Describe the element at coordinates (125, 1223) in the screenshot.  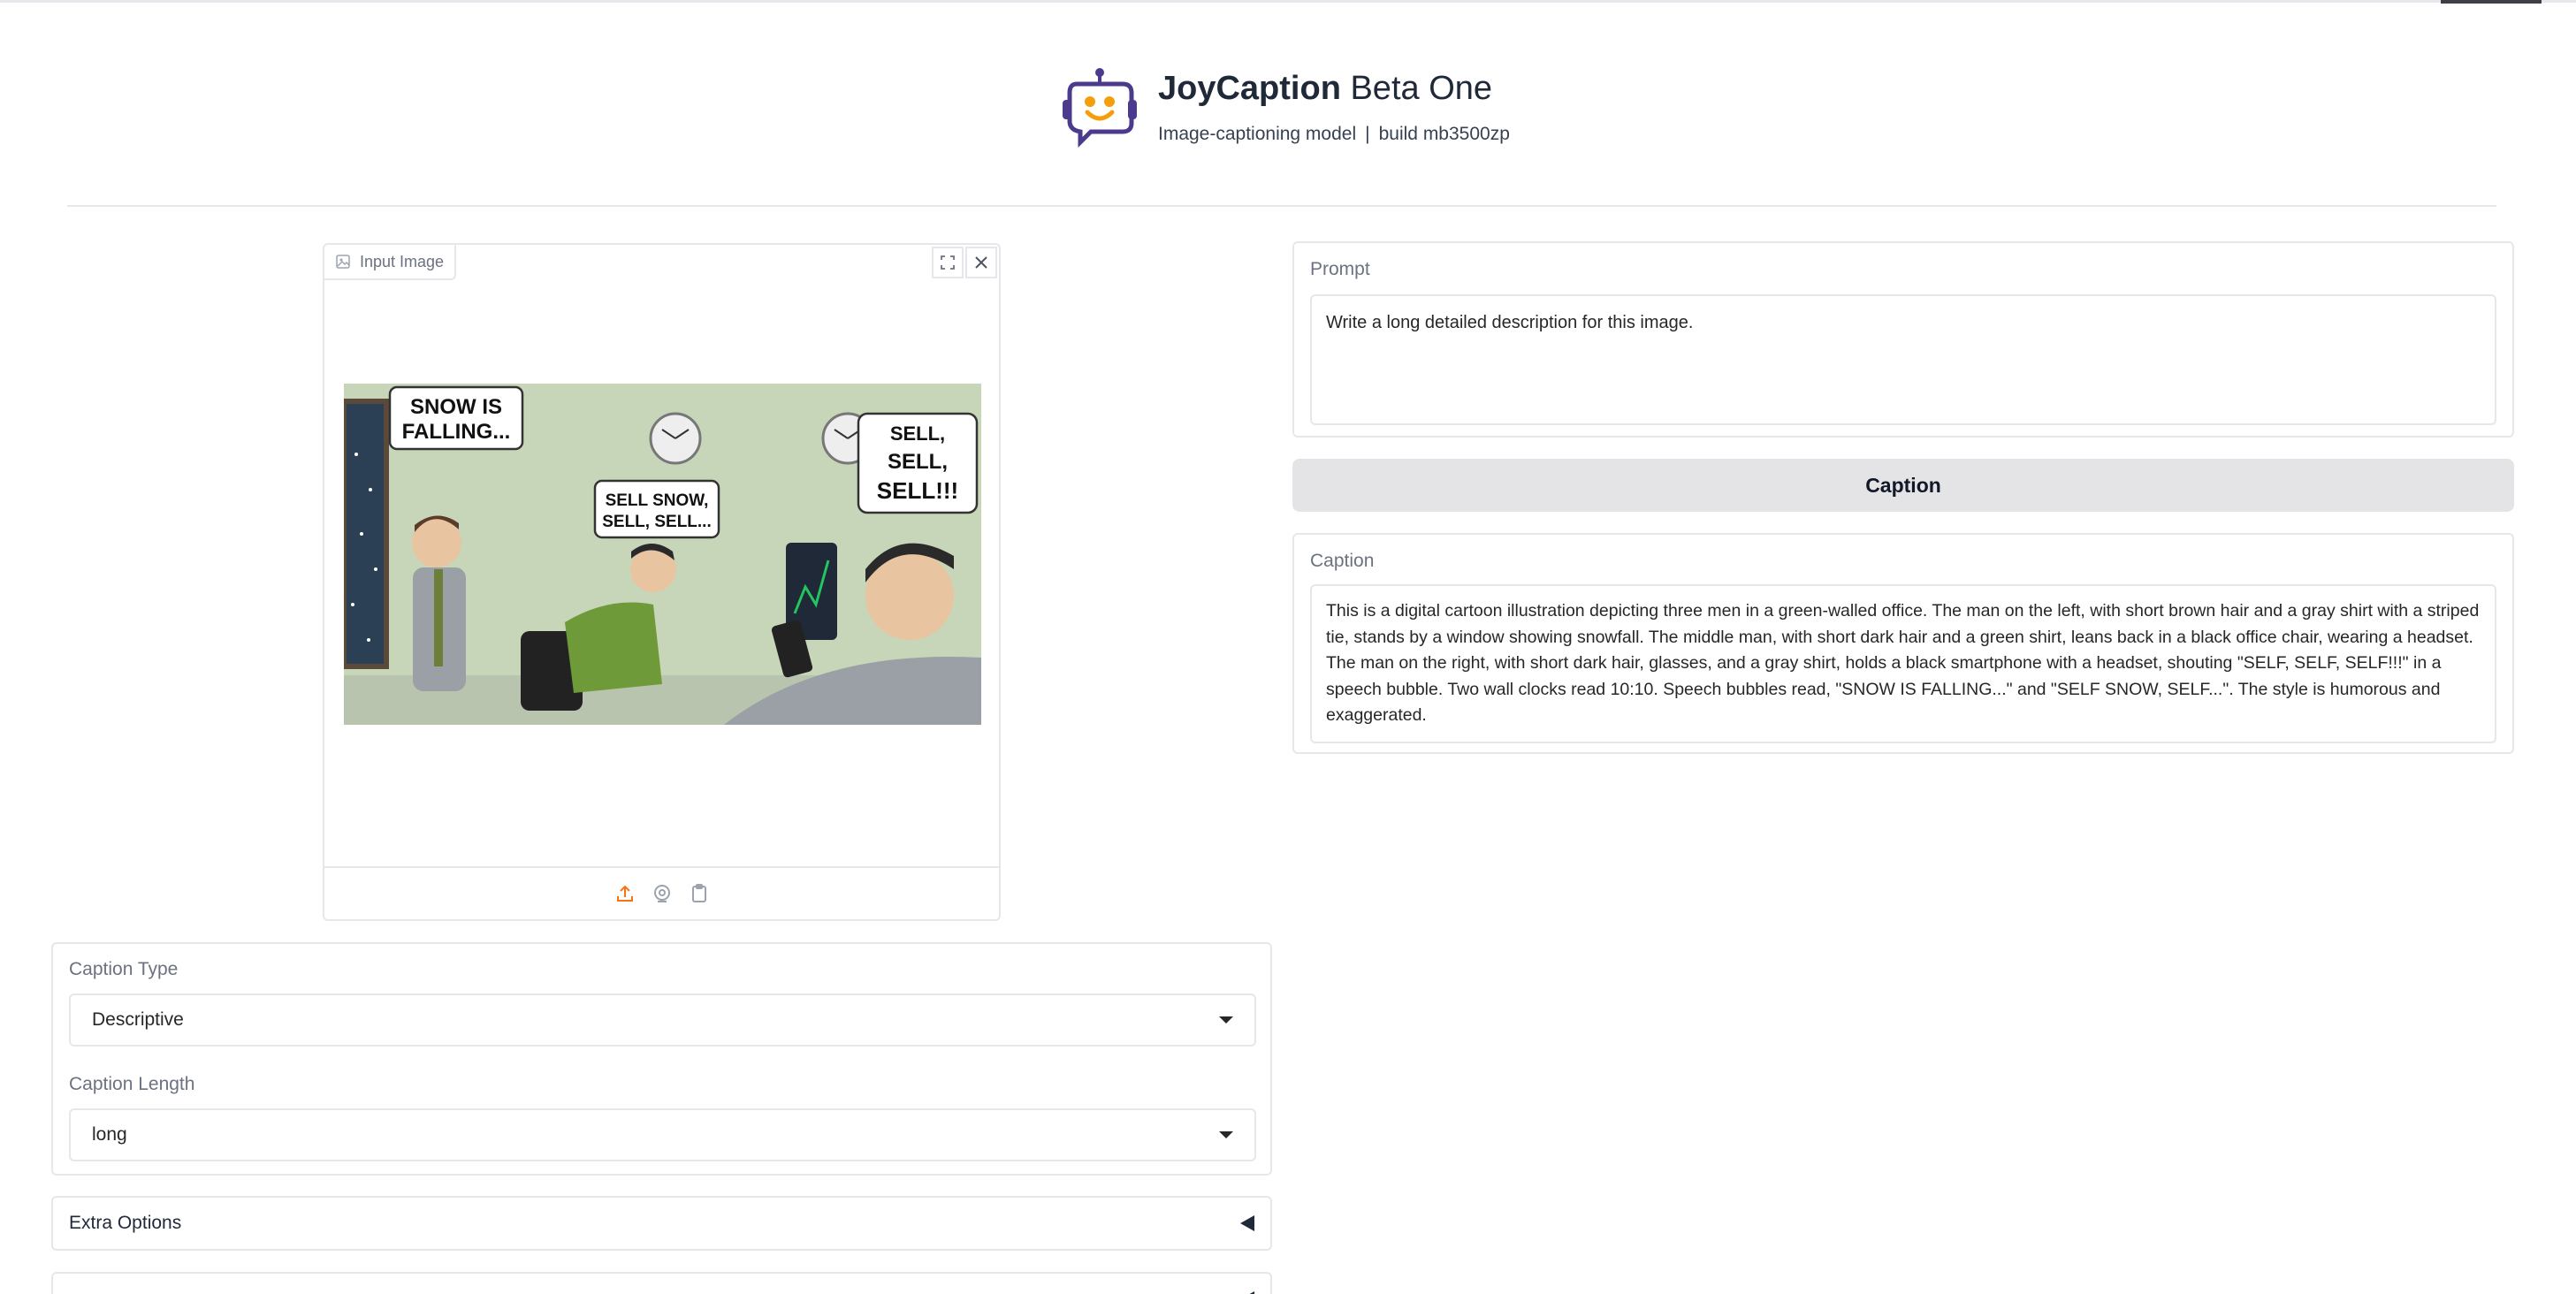
I see `extra-options-label: Extra Options` at that location.